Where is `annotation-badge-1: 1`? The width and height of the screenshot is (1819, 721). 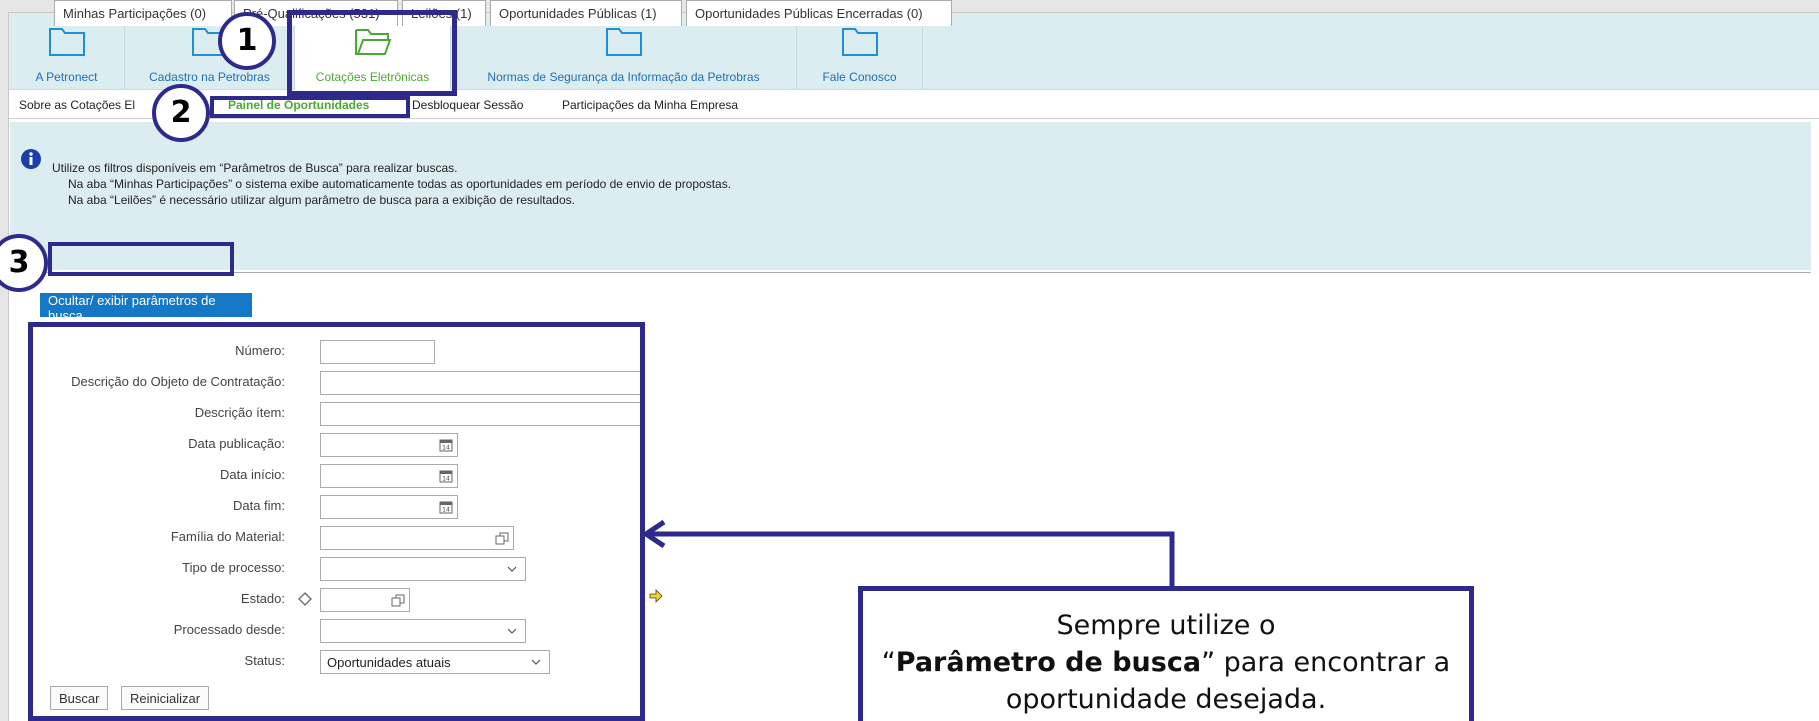
annotation-badge-1: 1 is located at coordinates (247, 41).